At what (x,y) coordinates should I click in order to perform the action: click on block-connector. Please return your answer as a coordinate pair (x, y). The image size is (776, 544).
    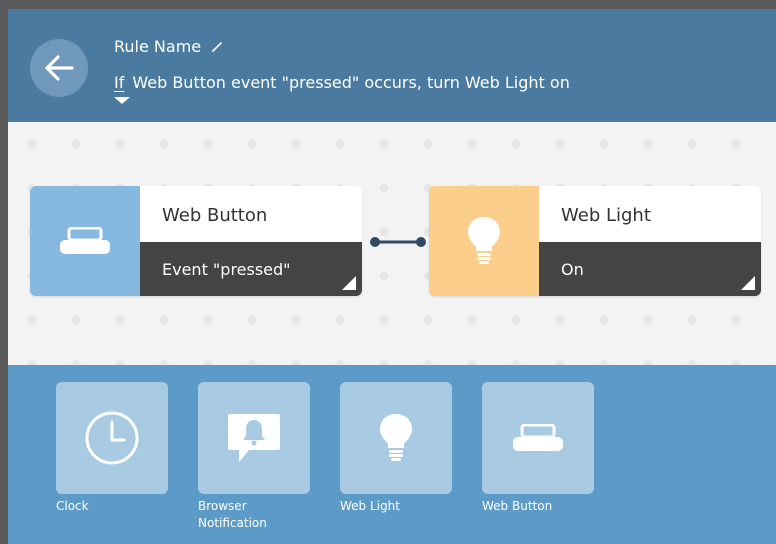
    Looking at the image, I should click on (398, 242).